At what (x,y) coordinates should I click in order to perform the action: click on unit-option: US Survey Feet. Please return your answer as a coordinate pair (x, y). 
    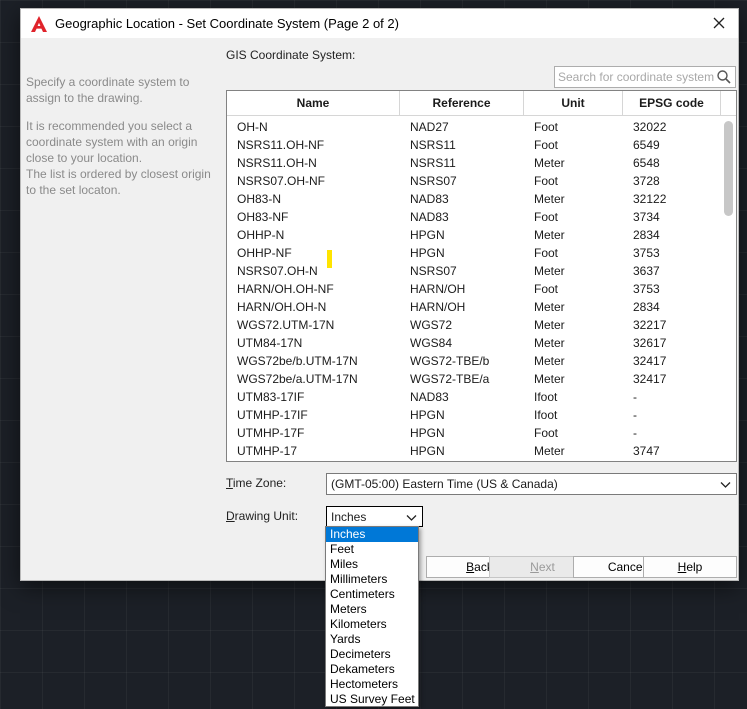
    Looking at the image, I should click on (372, 699).